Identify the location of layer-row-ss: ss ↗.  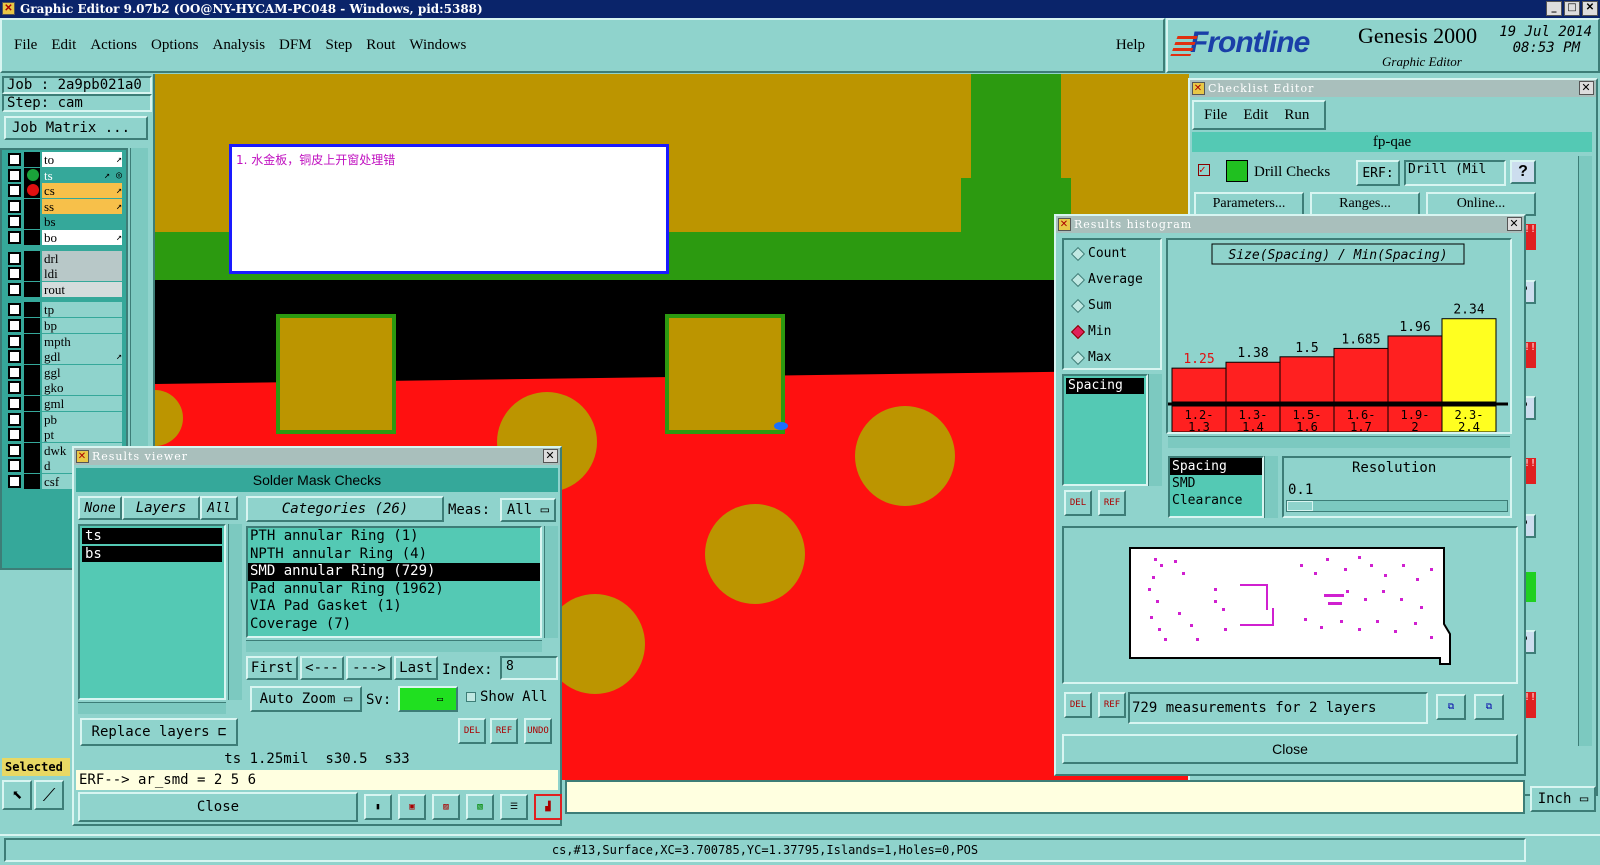
(64, 206).